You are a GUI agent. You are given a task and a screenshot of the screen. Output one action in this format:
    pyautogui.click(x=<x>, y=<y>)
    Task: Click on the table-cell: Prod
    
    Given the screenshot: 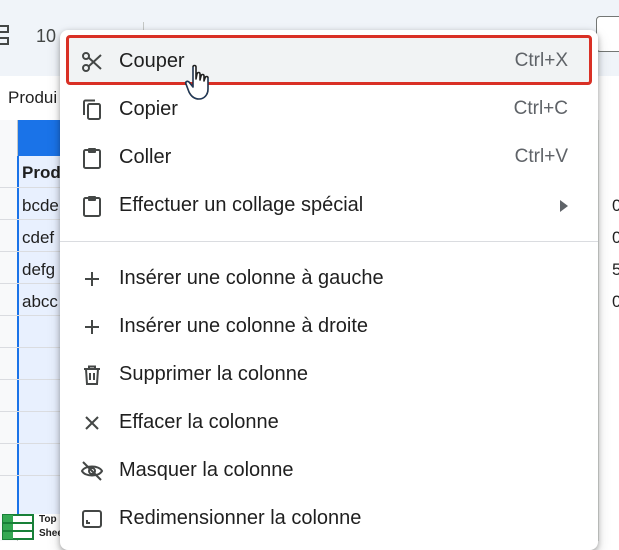 What is the action you would take?
    pyautogui.click(x=41, y=173)
    